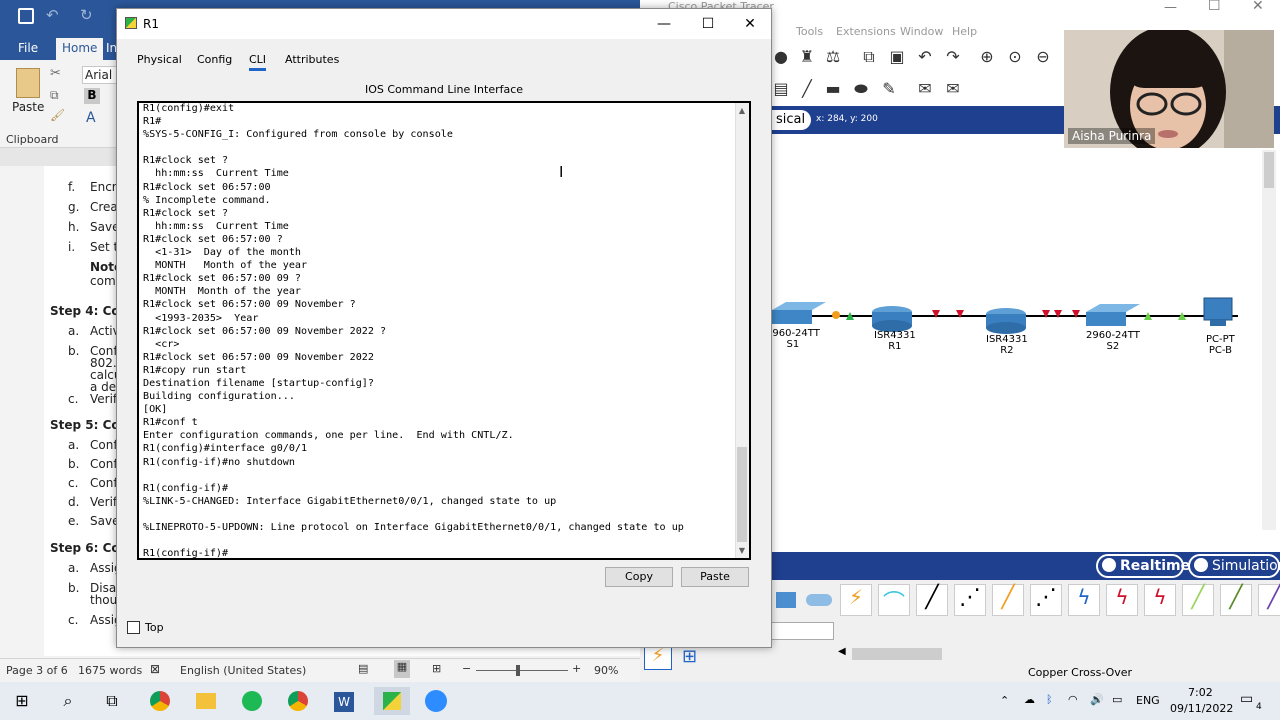 This screenshot has width=1280, height=721. Describe the element at coordinates (742, 330) in the screenshot. I see `console-scrollbar: ▲ ▼` at that location.